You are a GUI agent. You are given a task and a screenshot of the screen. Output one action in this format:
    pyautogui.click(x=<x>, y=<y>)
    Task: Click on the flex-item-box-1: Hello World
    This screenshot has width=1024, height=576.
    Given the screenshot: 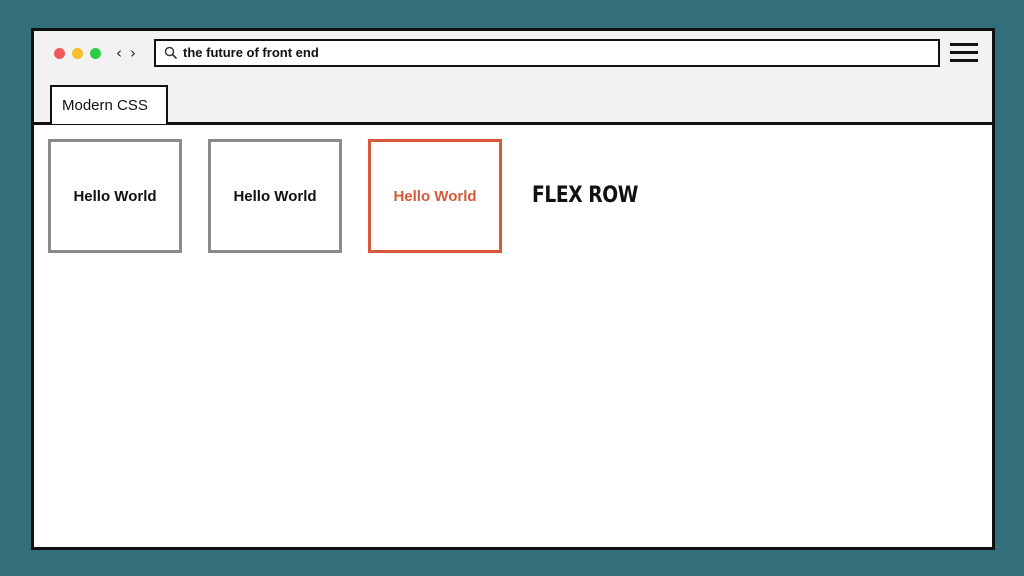 What is the action you would take?
    pyautogui.click(x=115, y=196)
    